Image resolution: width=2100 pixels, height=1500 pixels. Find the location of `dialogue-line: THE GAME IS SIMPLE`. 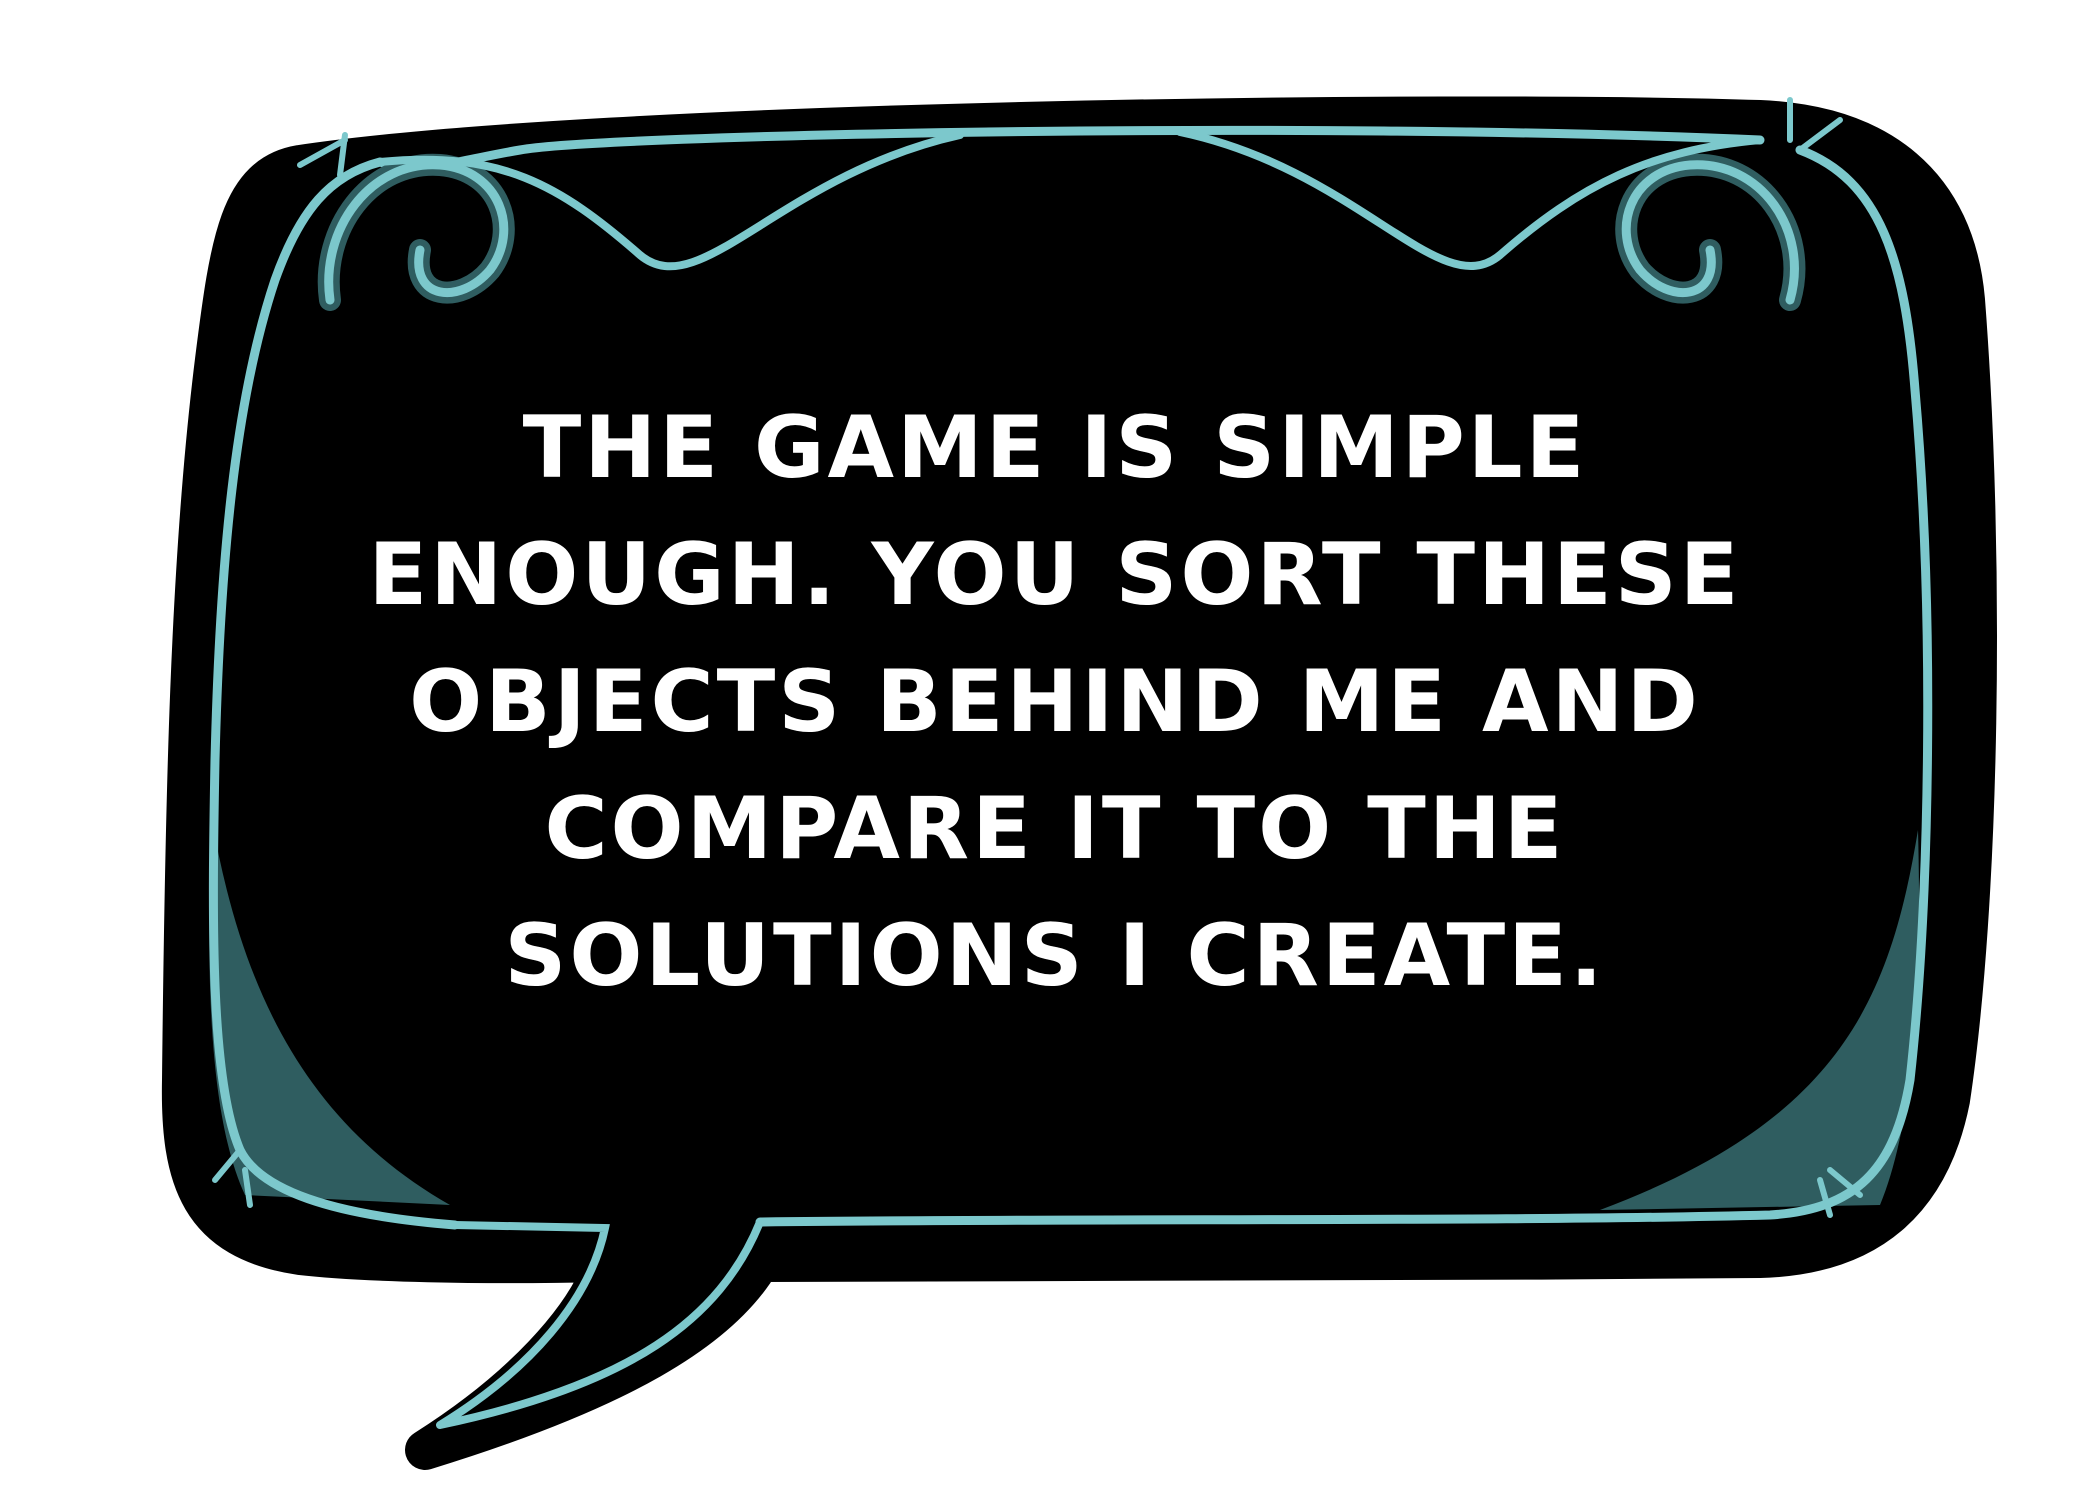

dialogue-line: THE GAME IS SIMPLE is located at coordinates (1055, 448).